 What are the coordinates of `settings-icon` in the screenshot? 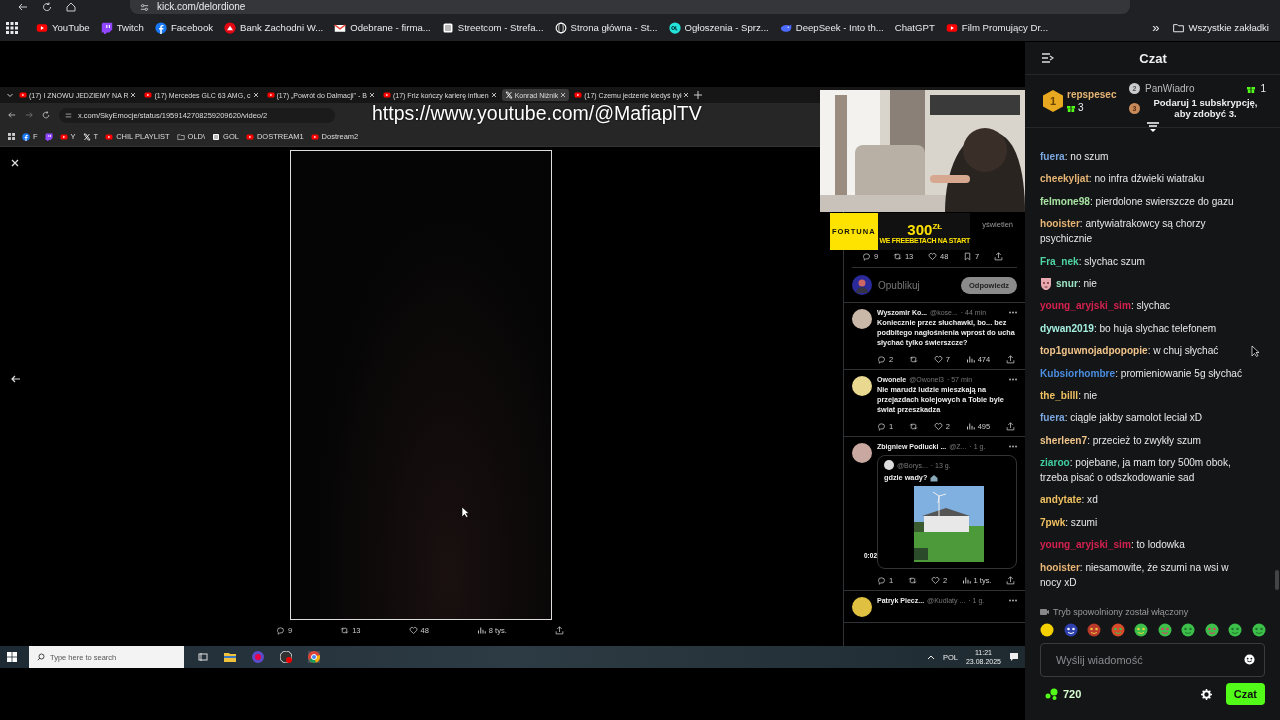 It's located at (1206, 694).